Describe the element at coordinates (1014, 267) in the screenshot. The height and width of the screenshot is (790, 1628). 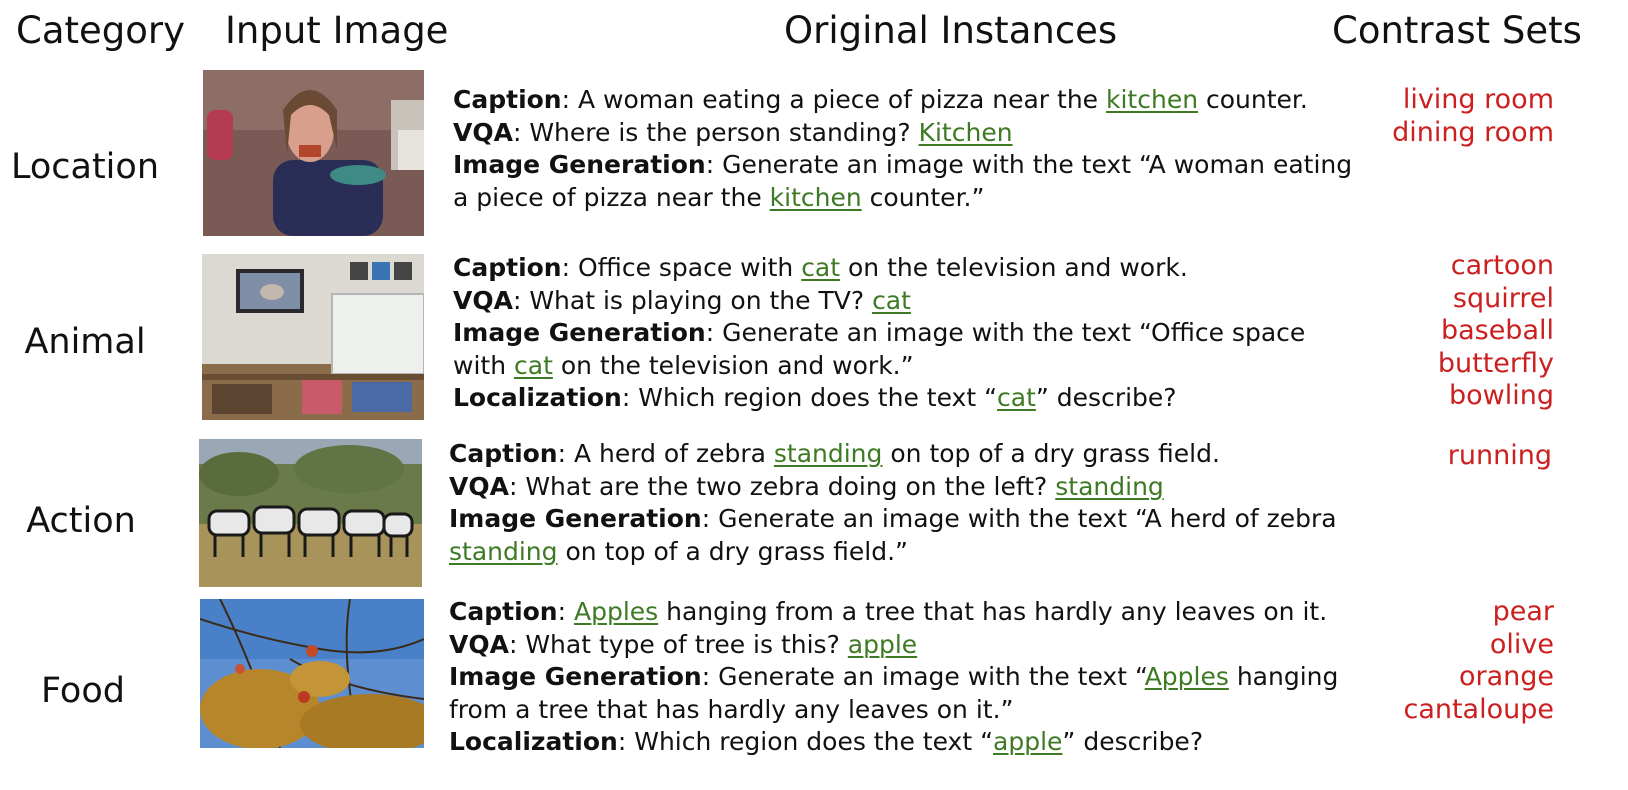
I see `instance-text: on the television and work.` at that location.